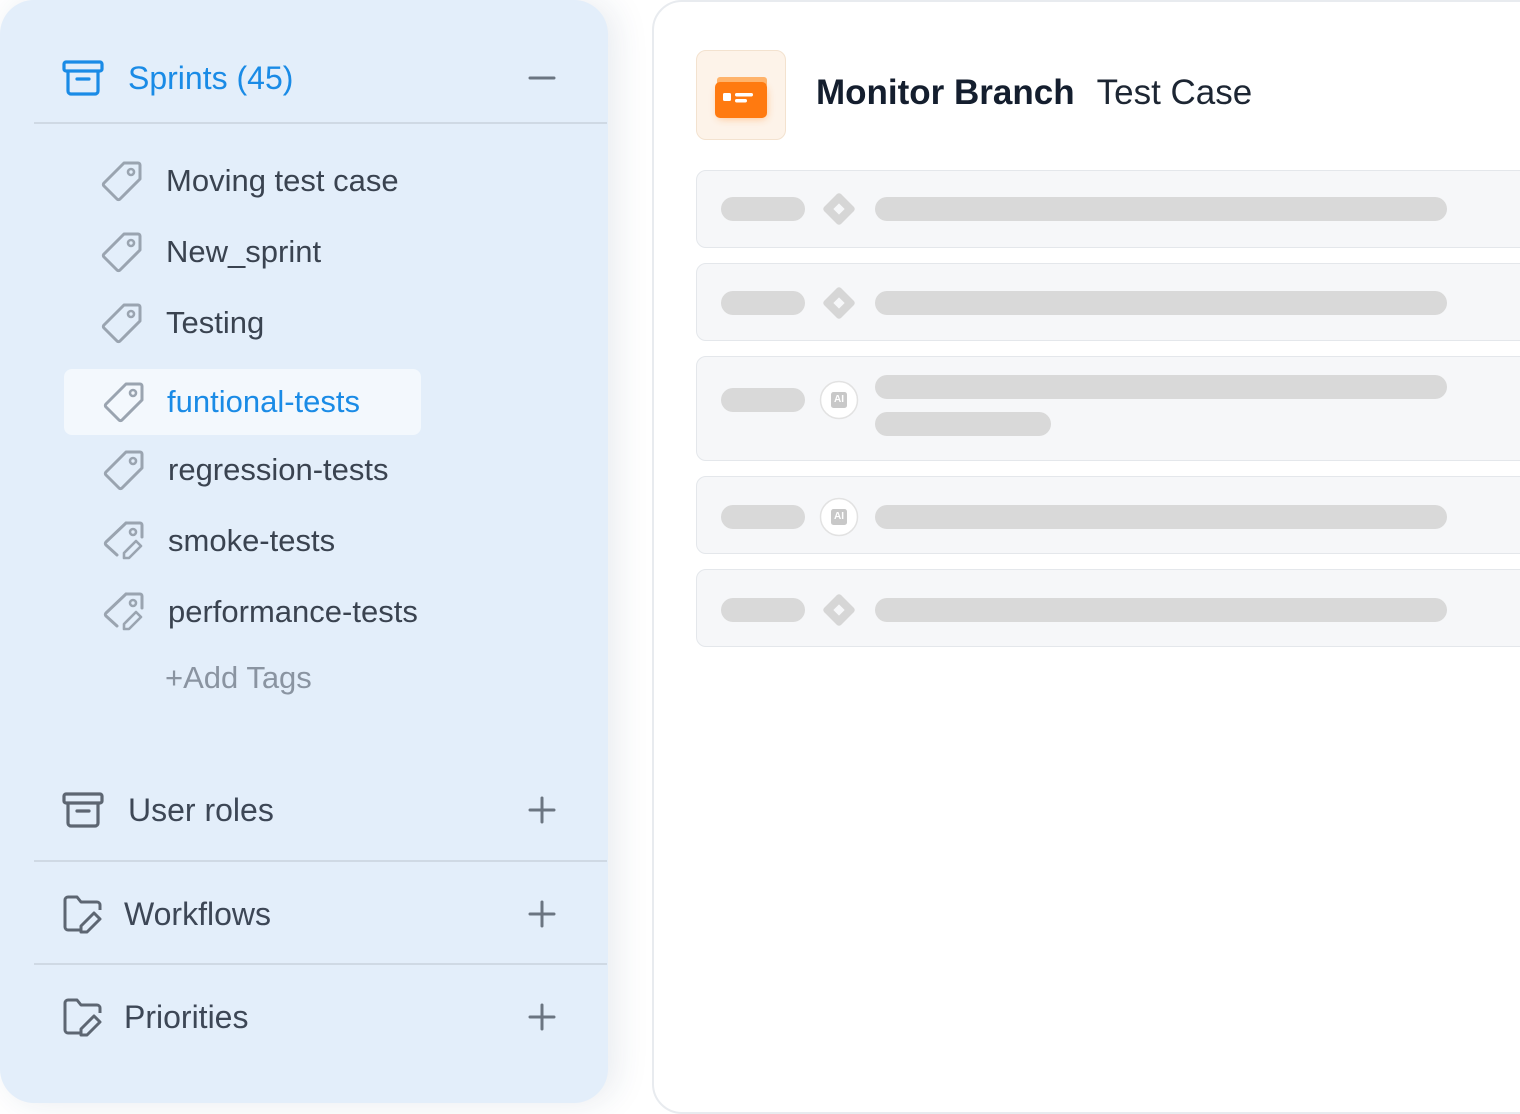 This screenshot has width=1520, height=1114. Describe the element at coordinates (320, 810) in the screenshot. I see `section-header-user-roles: User roles` at that location.